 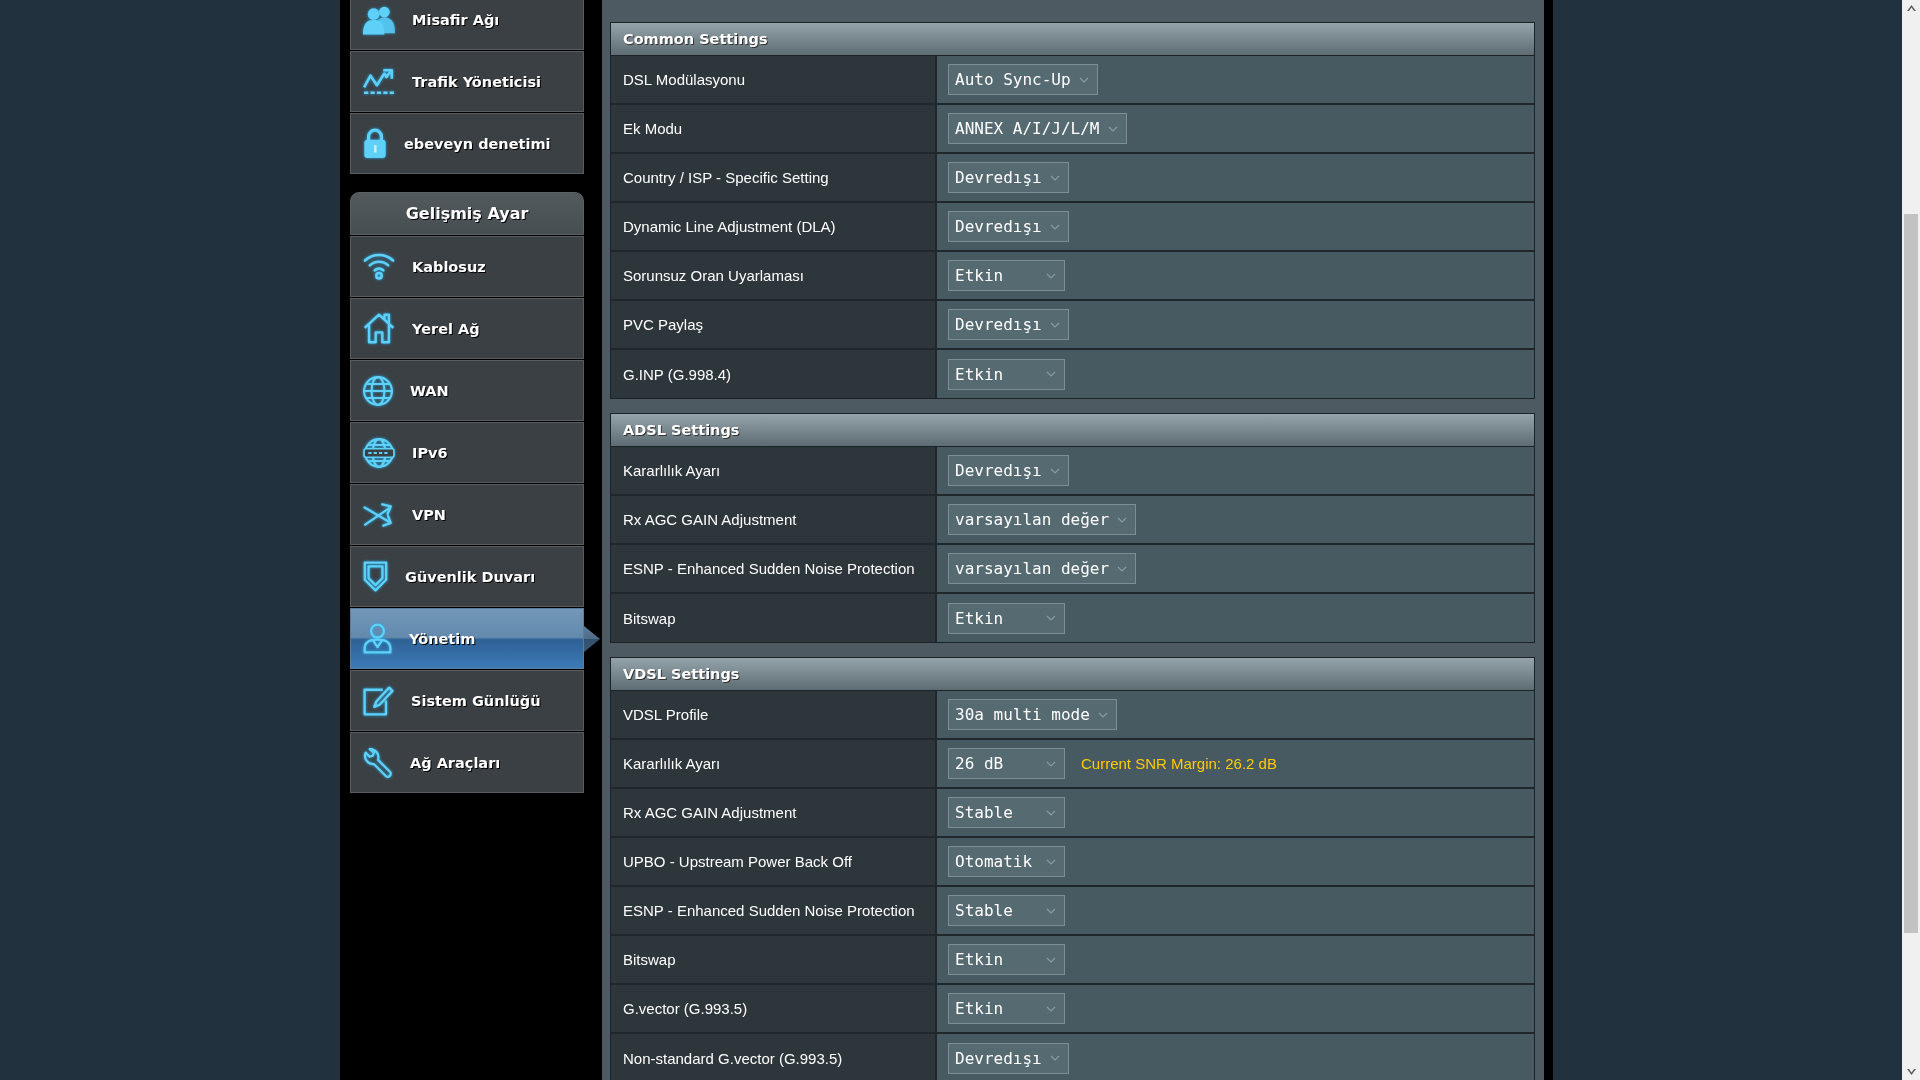 What do you see at coordinates (1023, 79) in the screenshot?
I see `dropdown: Auto Sync-Up` at bounding box center [1023, 79].